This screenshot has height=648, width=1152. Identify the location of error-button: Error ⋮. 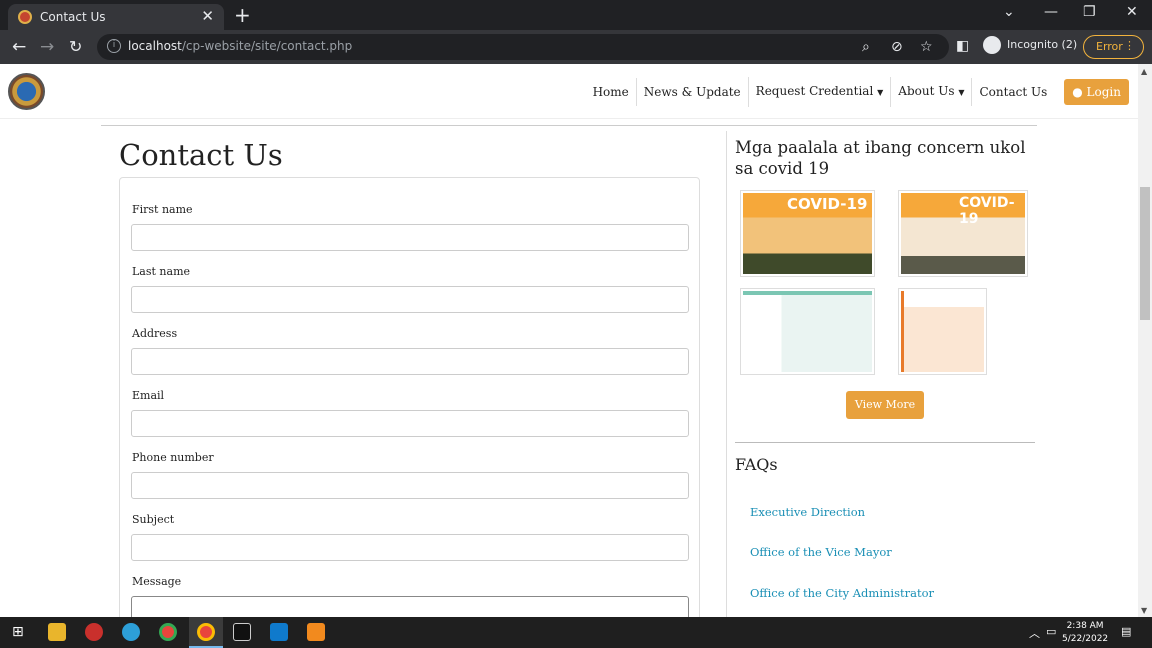
(1113, 47).